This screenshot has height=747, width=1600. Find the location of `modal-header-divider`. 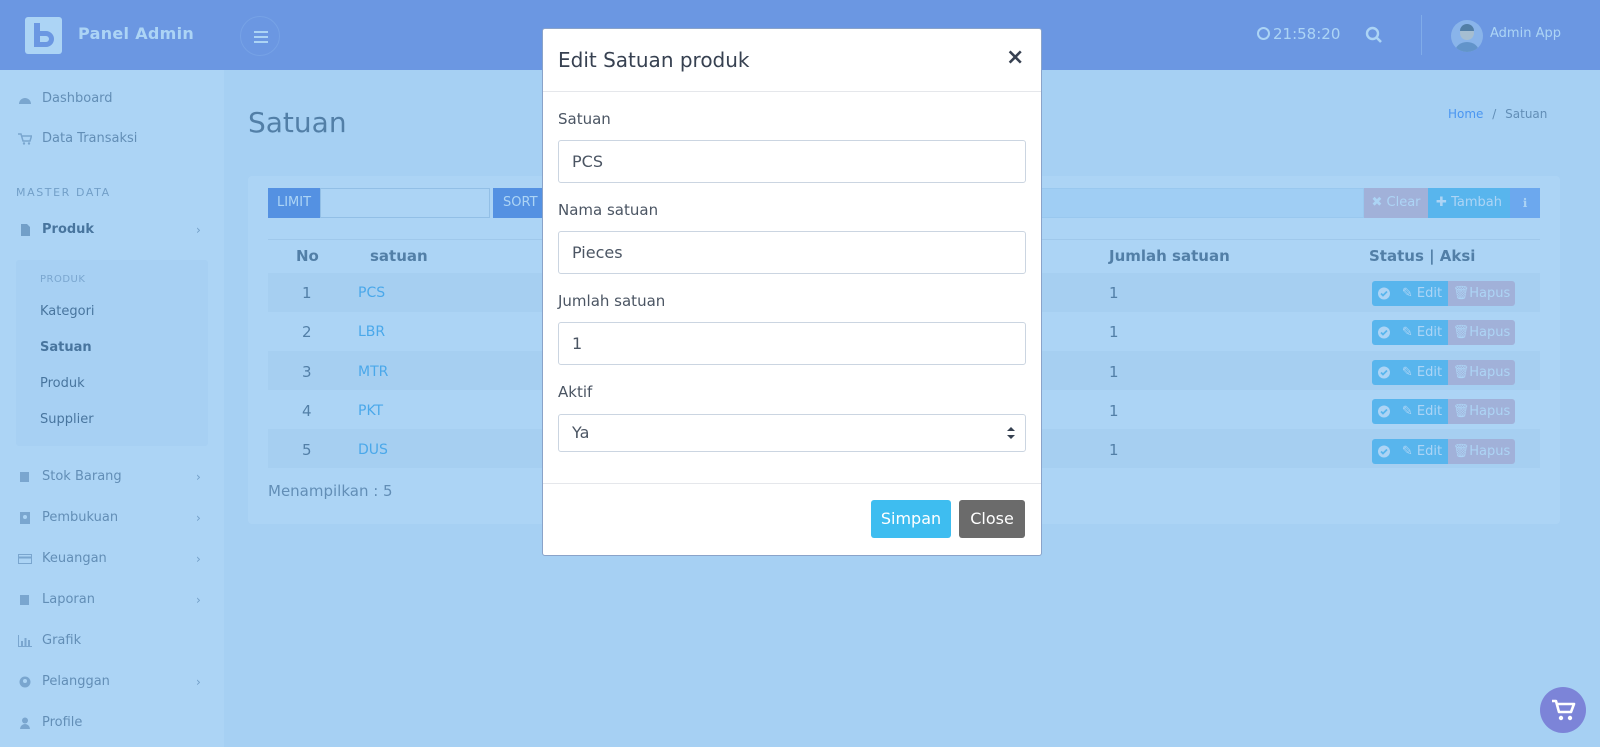

modal-header-divider is located at coordinates (792, 91).